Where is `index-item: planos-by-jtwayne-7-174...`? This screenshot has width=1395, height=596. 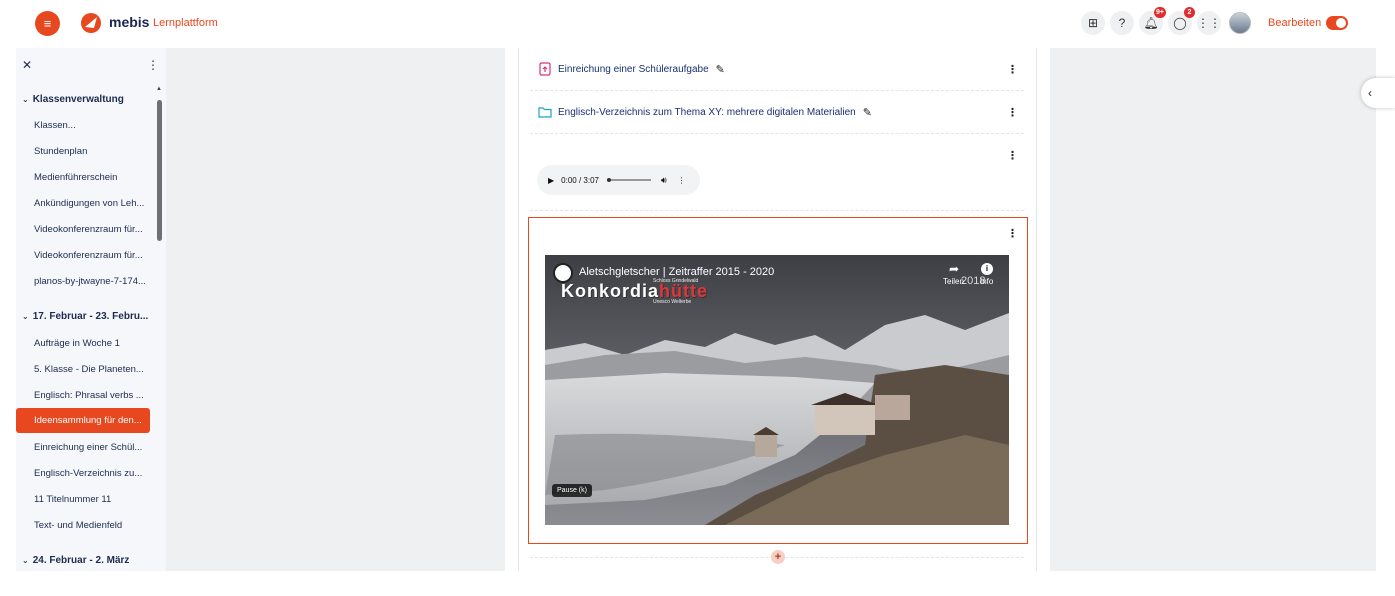
index-item: planos-by-jtwayne-7-174... is located at coordinates (90, 281).